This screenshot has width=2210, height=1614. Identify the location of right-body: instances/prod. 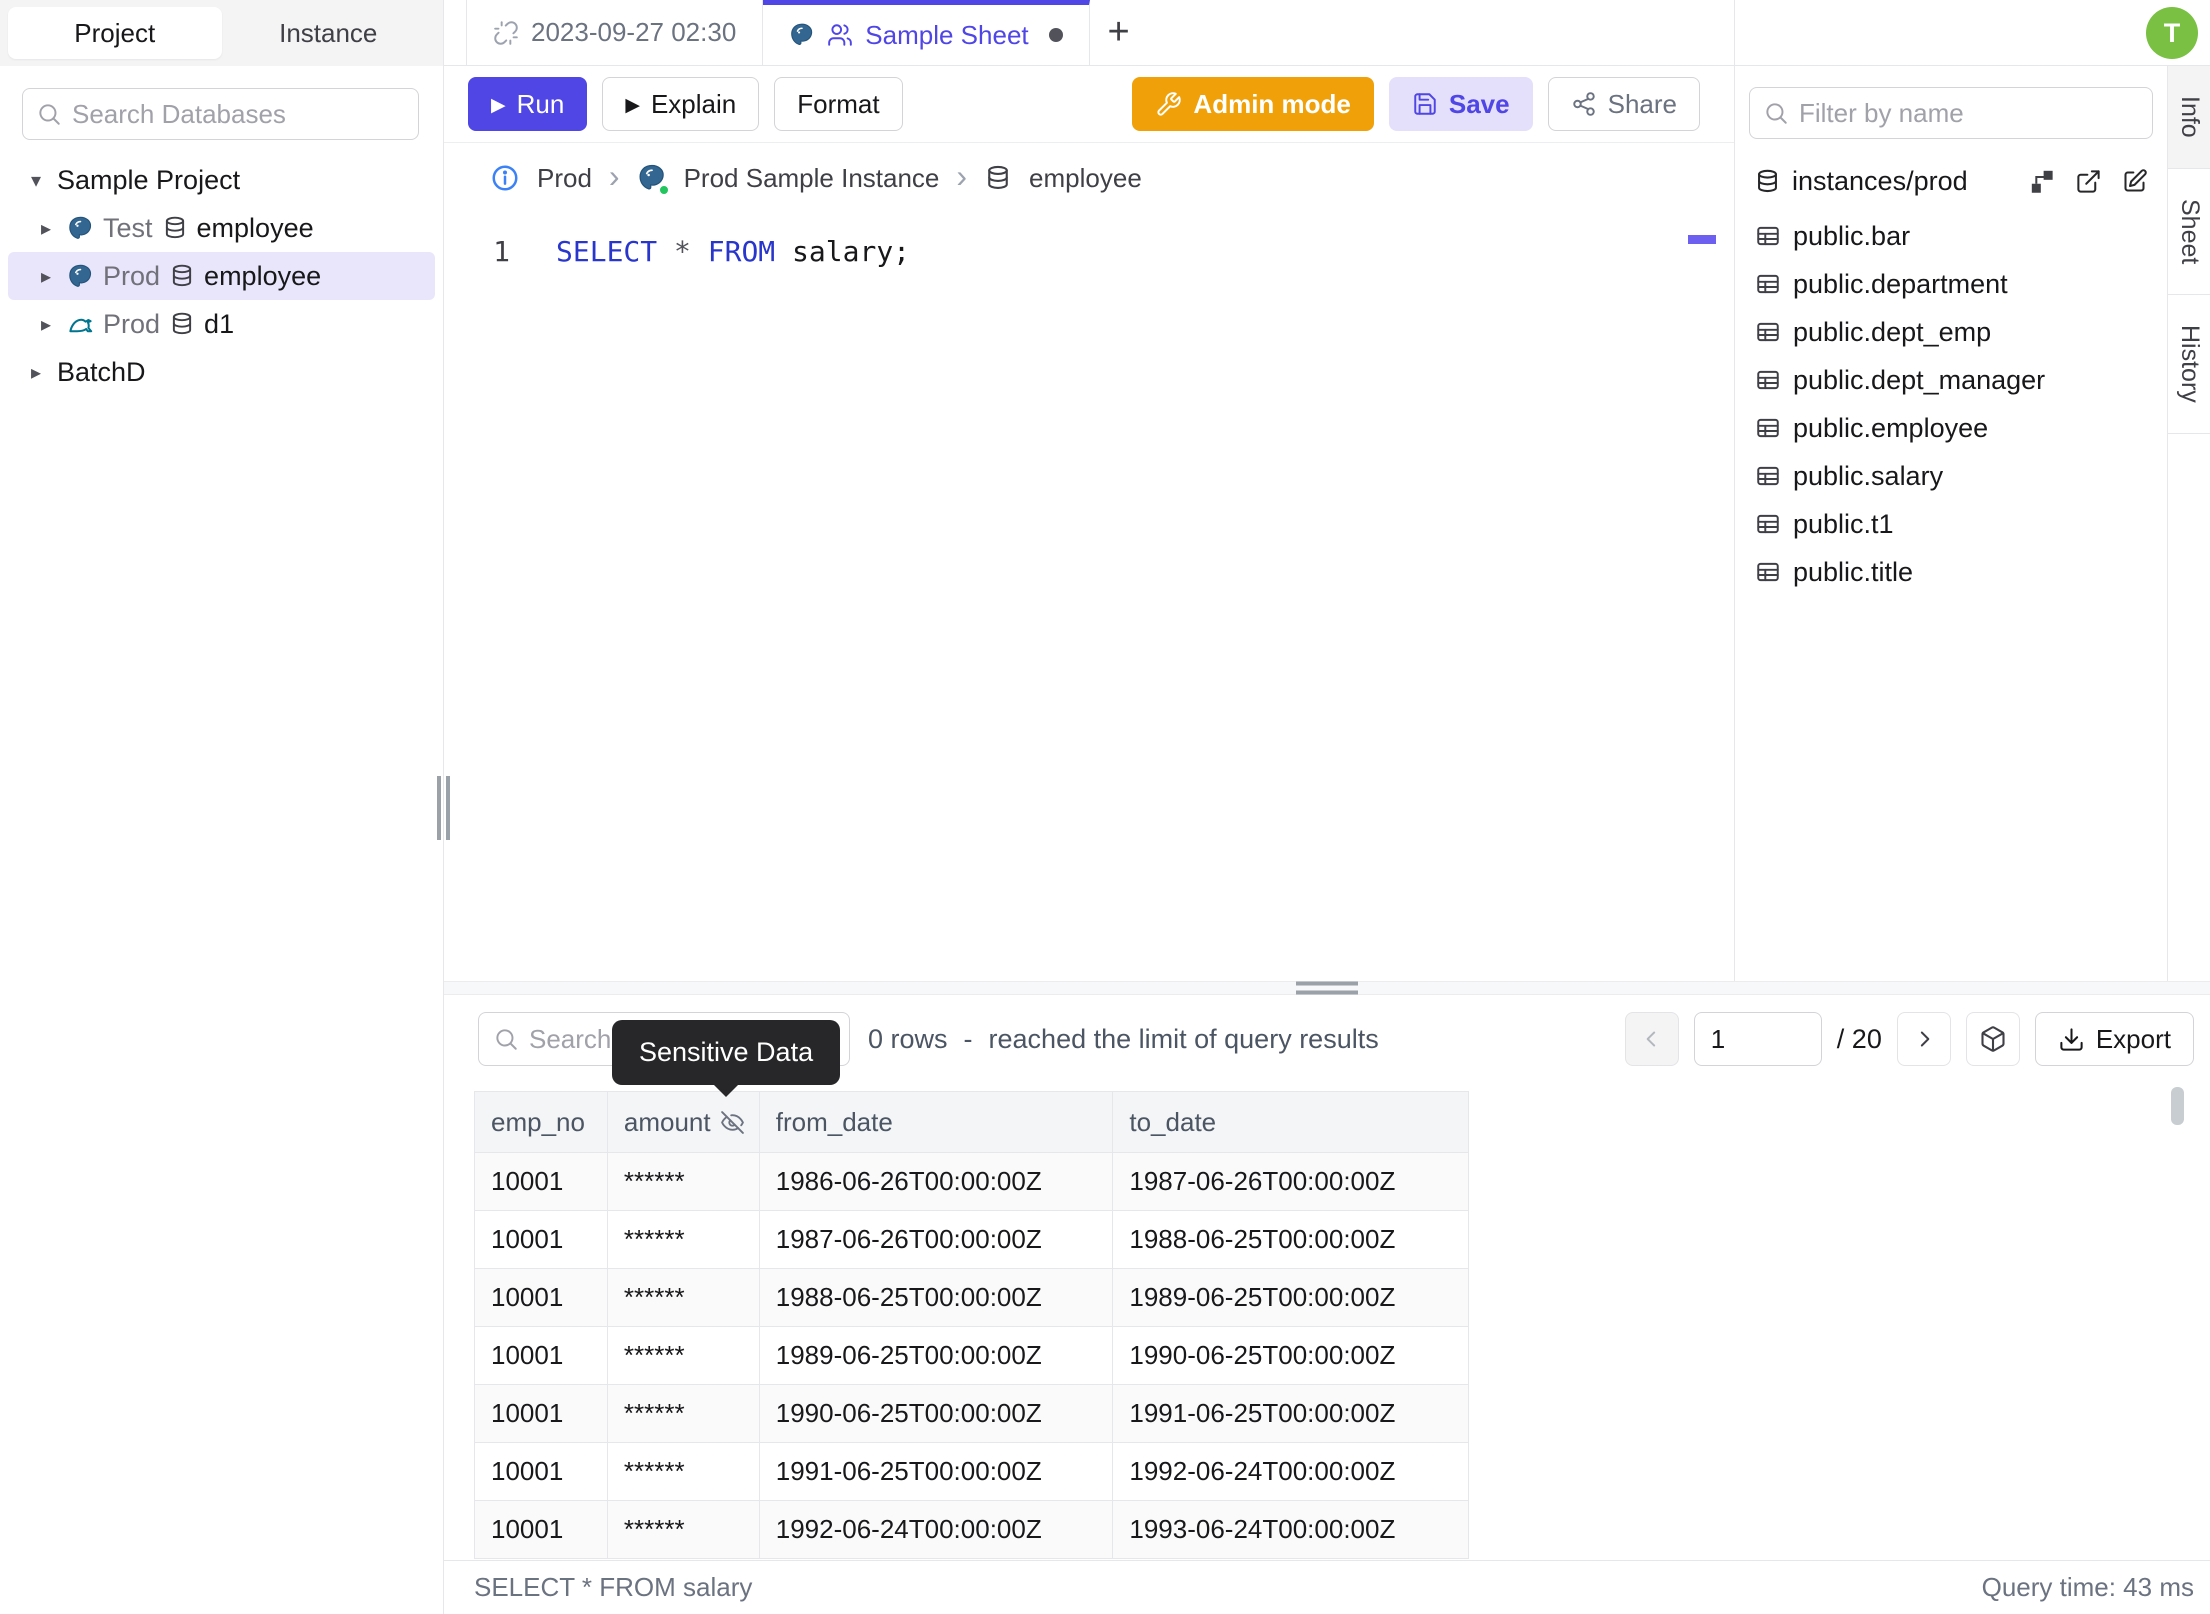
(1972, 523).